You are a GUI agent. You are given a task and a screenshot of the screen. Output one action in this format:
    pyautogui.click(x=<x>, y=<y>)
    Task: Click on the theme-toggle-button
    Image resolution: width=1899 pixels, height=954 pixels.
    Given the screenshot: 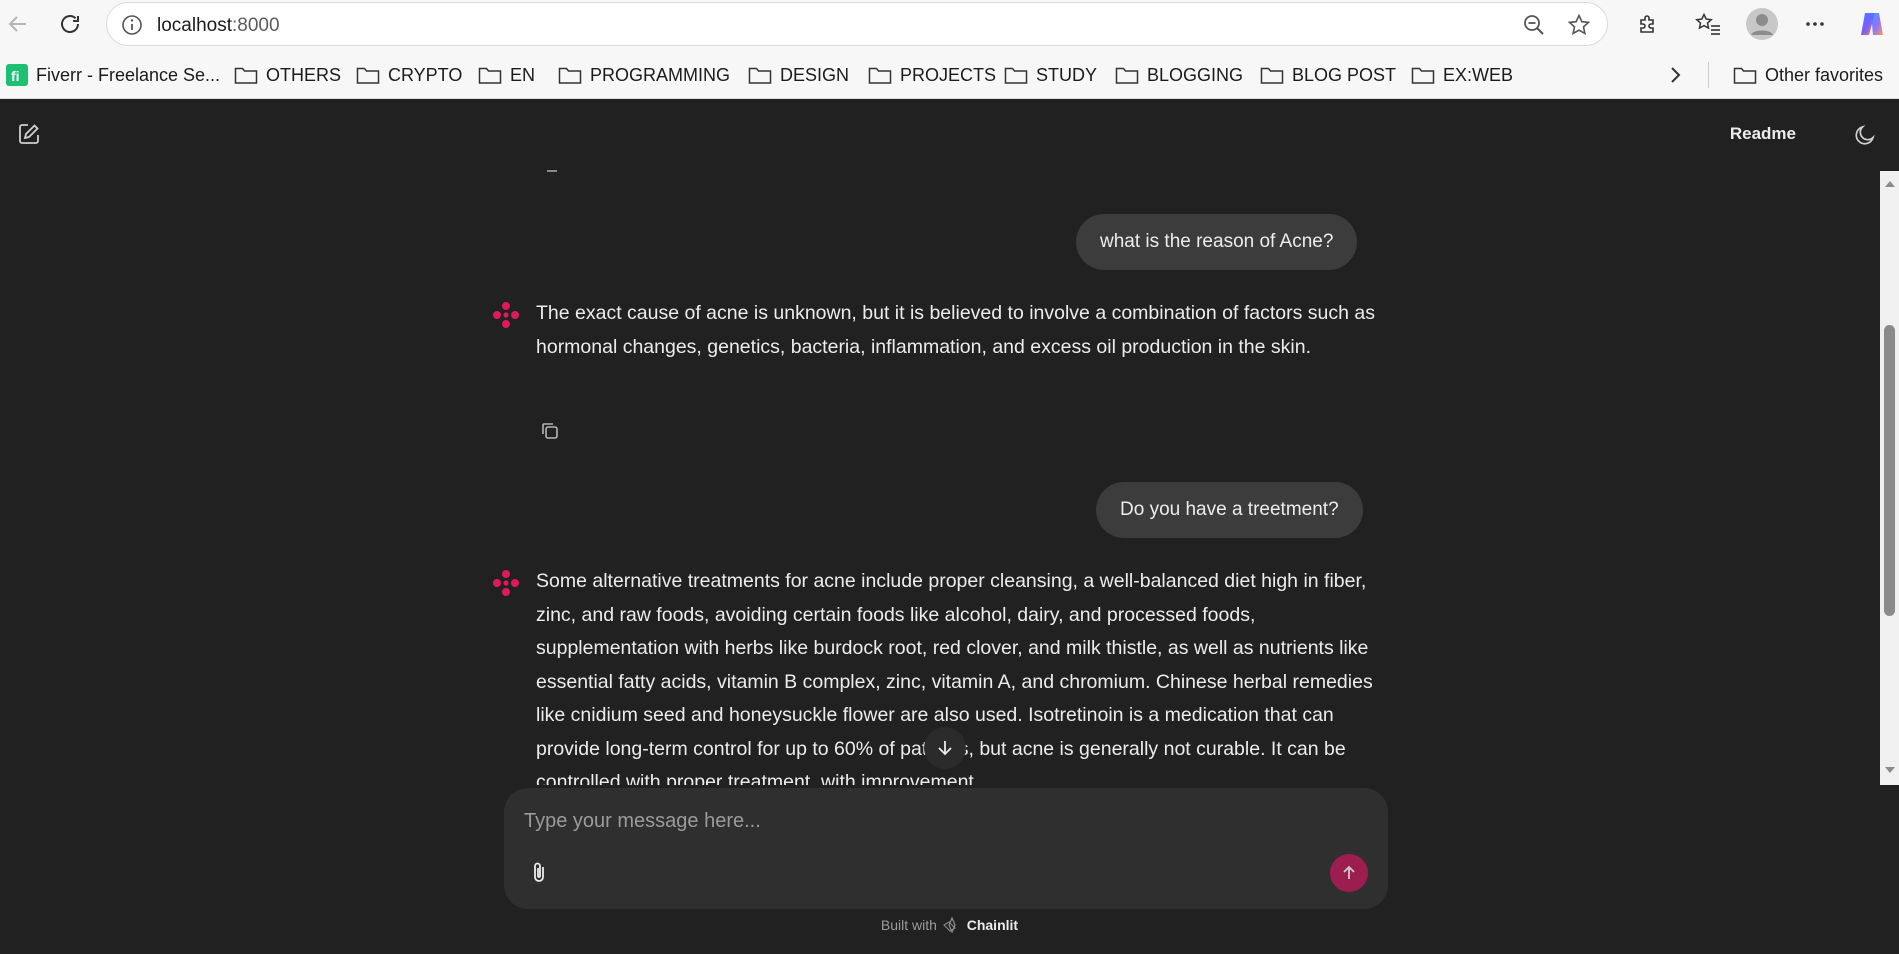 What is the action you would take?
    pyautogui.click(x=1865, y=135)
    